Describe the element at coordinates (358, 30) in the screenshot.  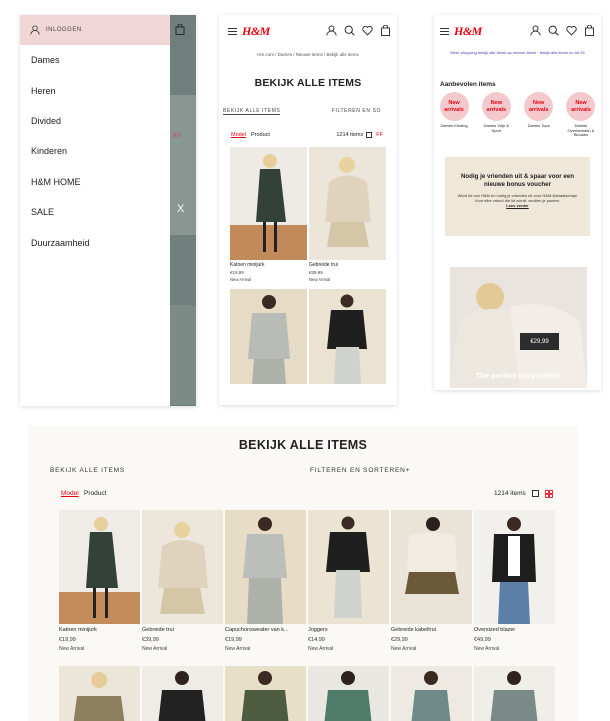
I see `header-icons` at that location.